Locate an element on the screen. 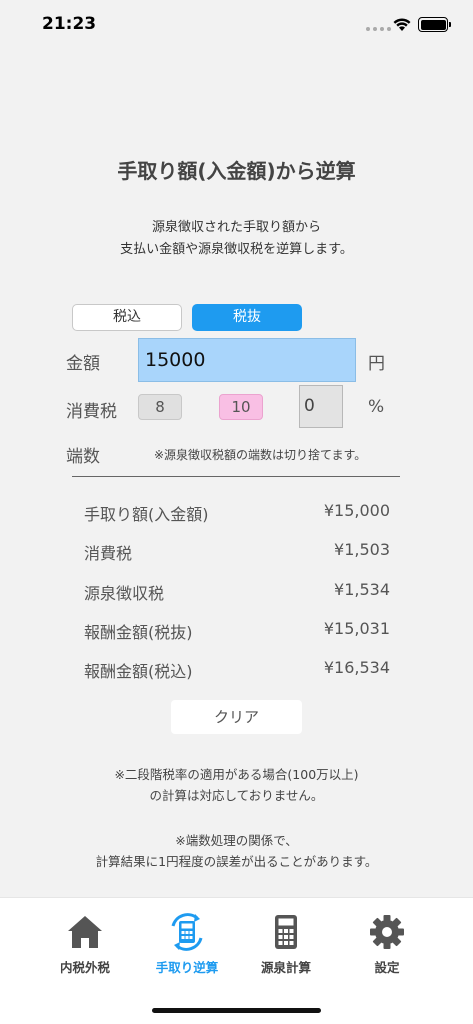  tab-tax-in-out: 内税外税 is located at coordinates (85, 940).